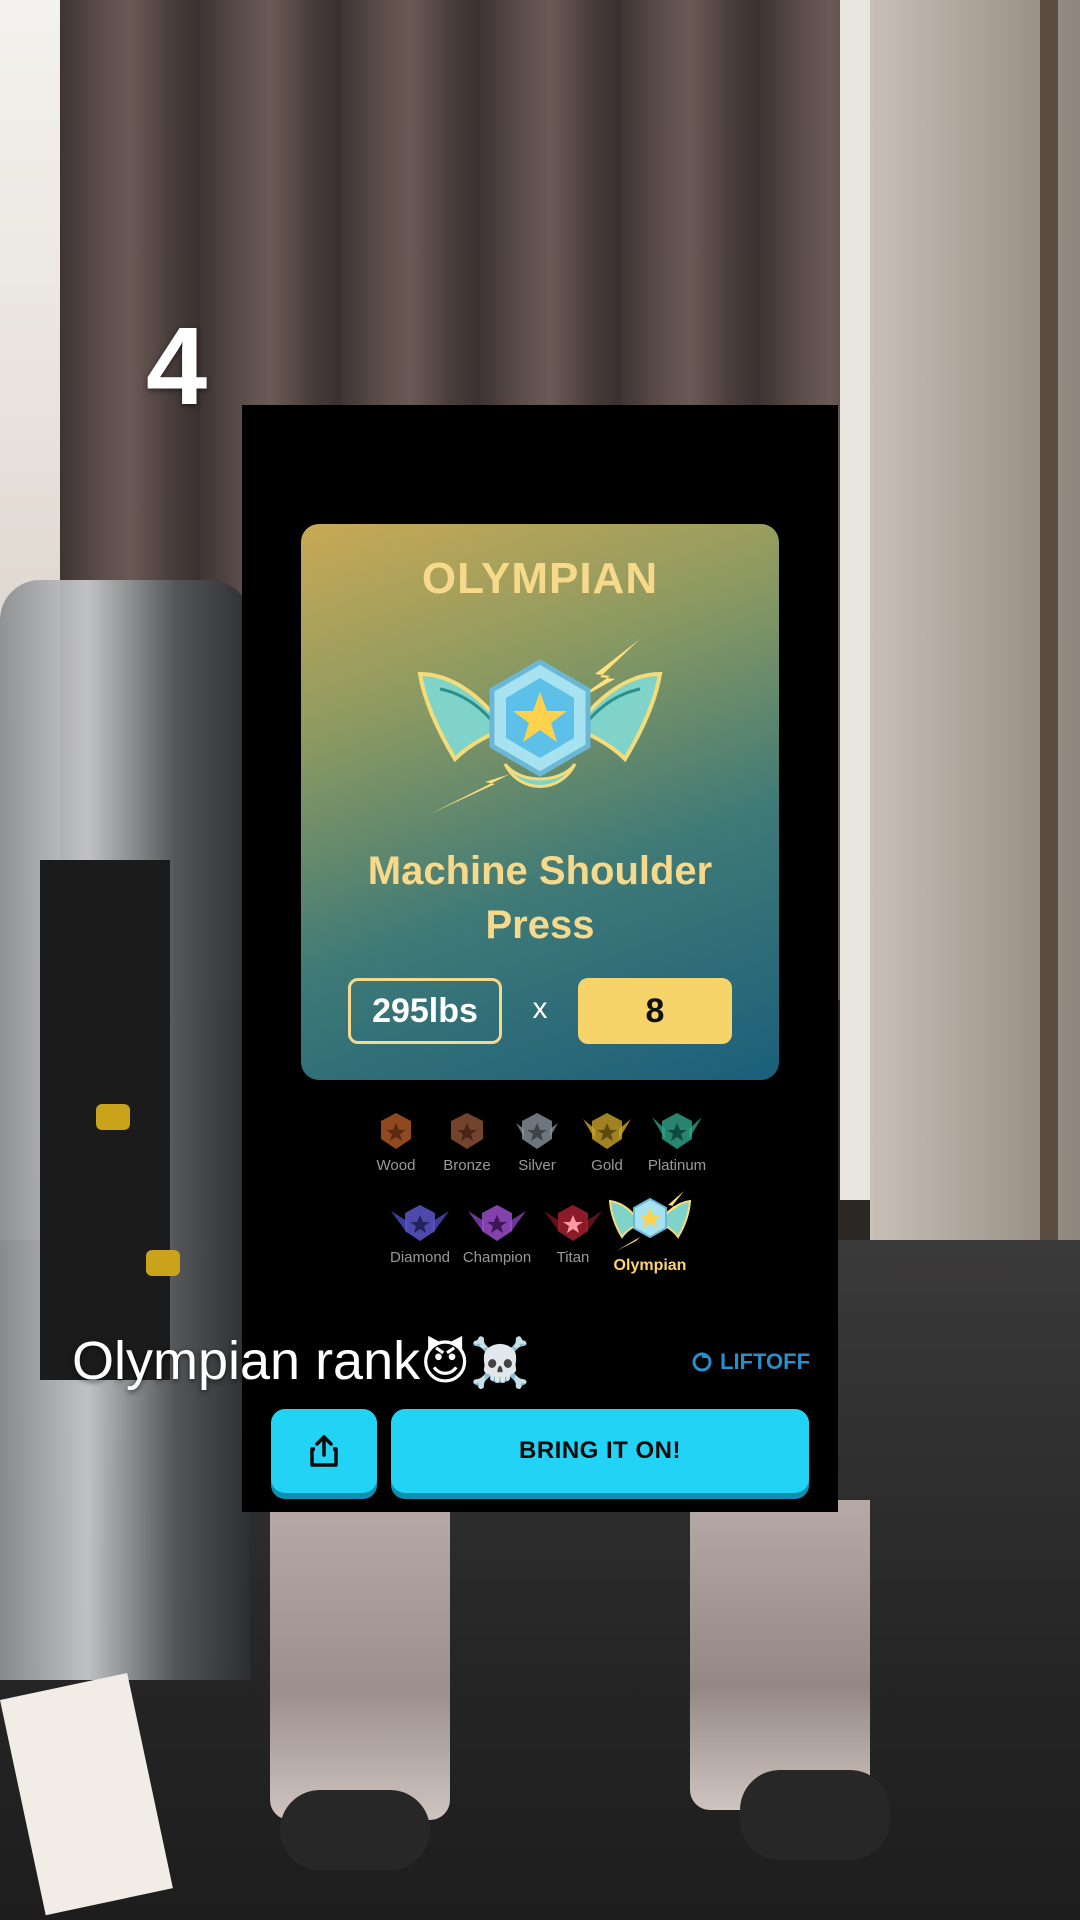  Describe the element at coordinates (573, 1223) in the screenshot. I see `titan-badge-icon` at that location.